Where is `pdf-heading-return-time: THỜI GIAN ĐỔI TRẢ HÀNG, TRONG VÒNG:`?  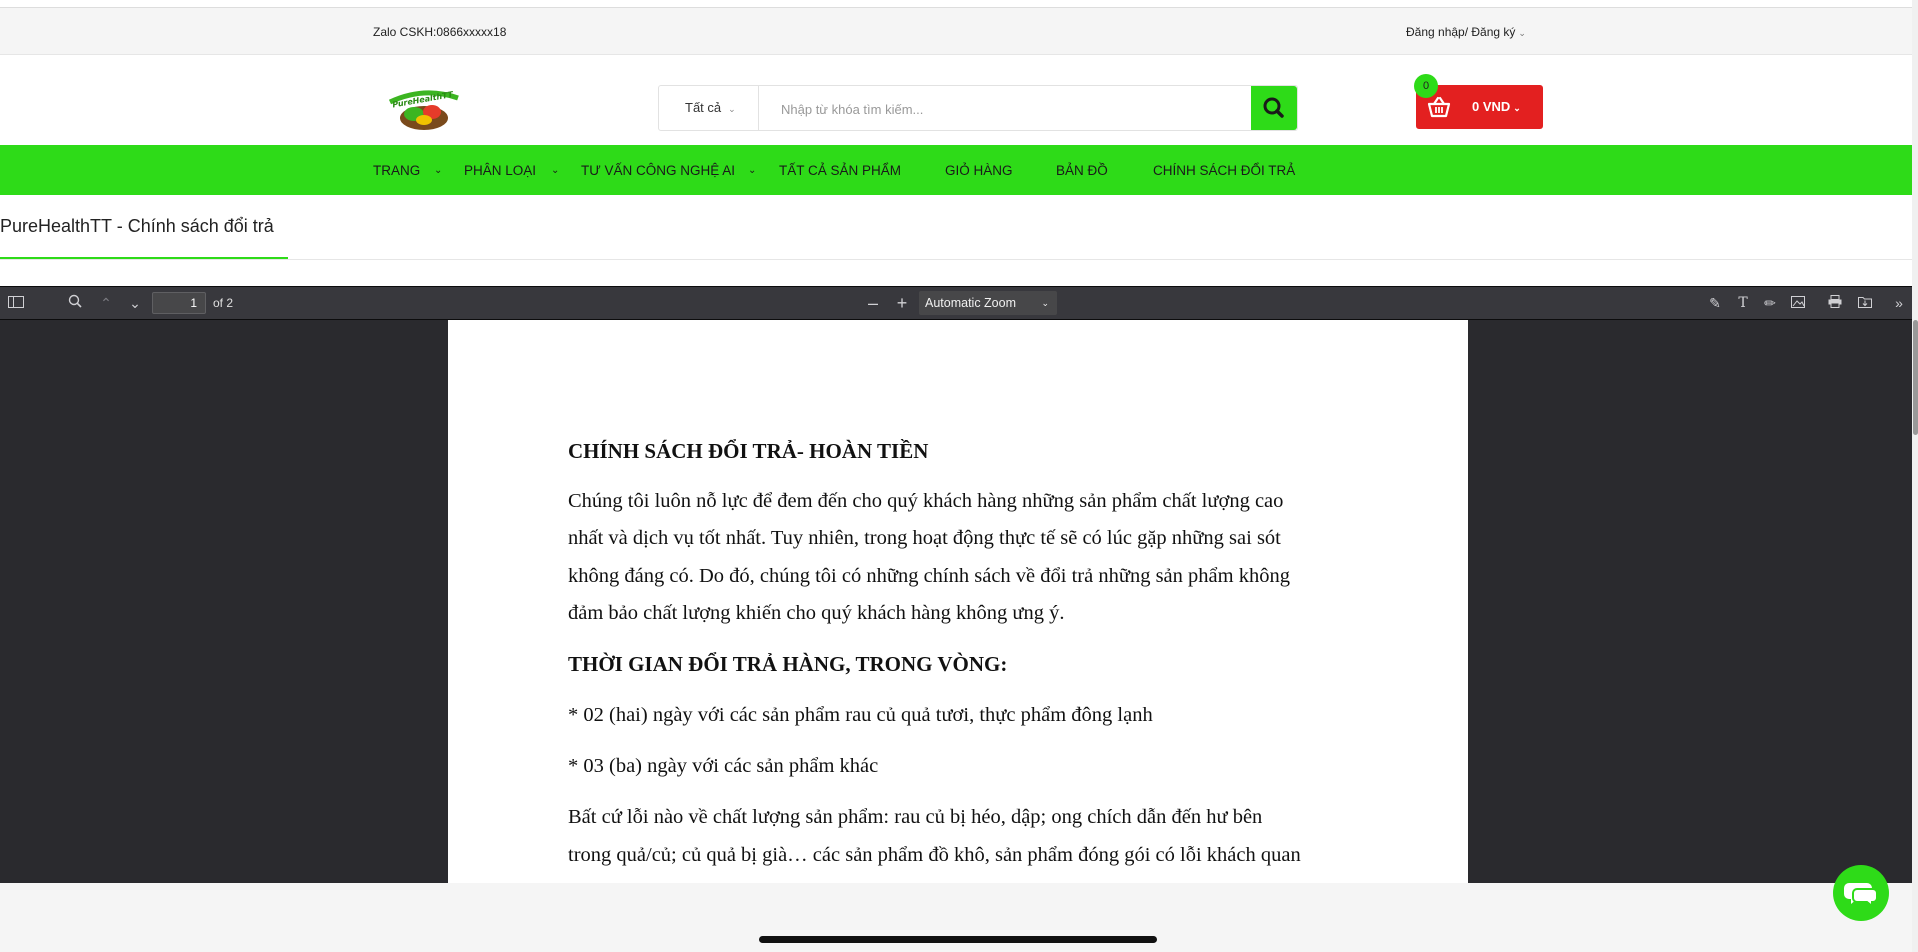
pdf-heading-return-time: THỜI GIAN ĐỔI TRẢ HÀNG, TRONG VÒNG: is located at coordinates (788, 664).